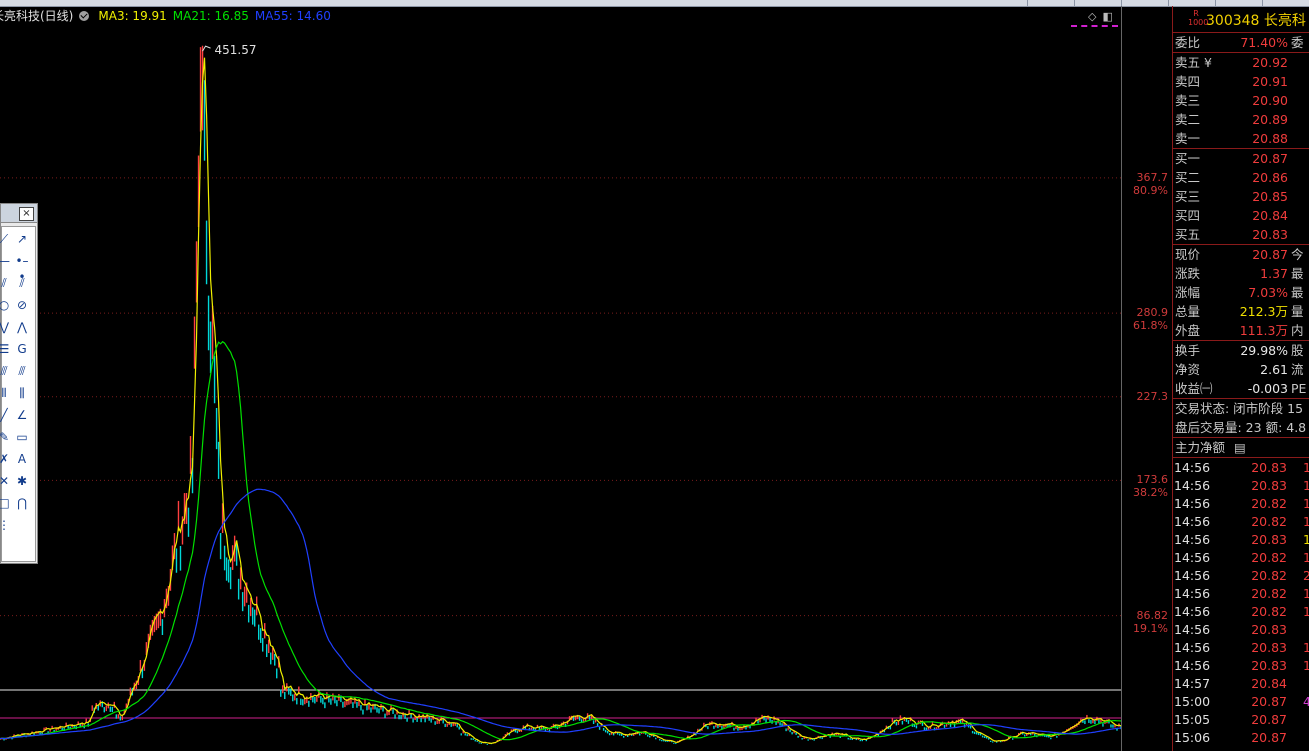 The height and width of the screenshot is (751, 1309). I want to click on row-label: 买五, so click(1188, 234).